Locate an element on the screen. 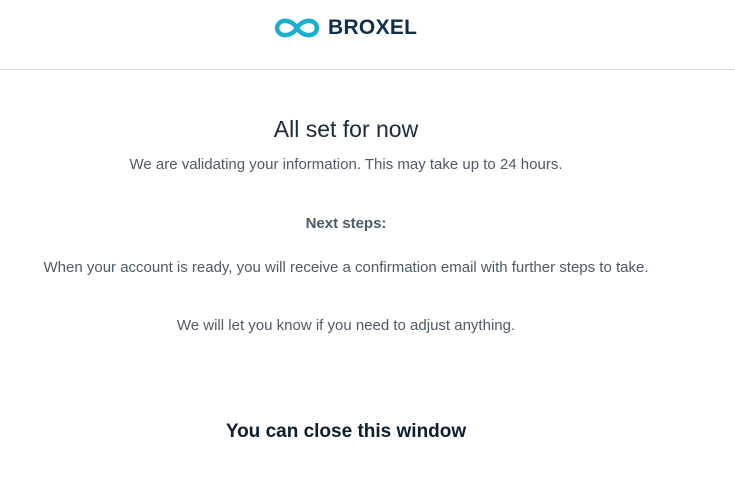 The height and width of the screenshot is (481, 735). infinity-icon is located at coordinates (297, 28).